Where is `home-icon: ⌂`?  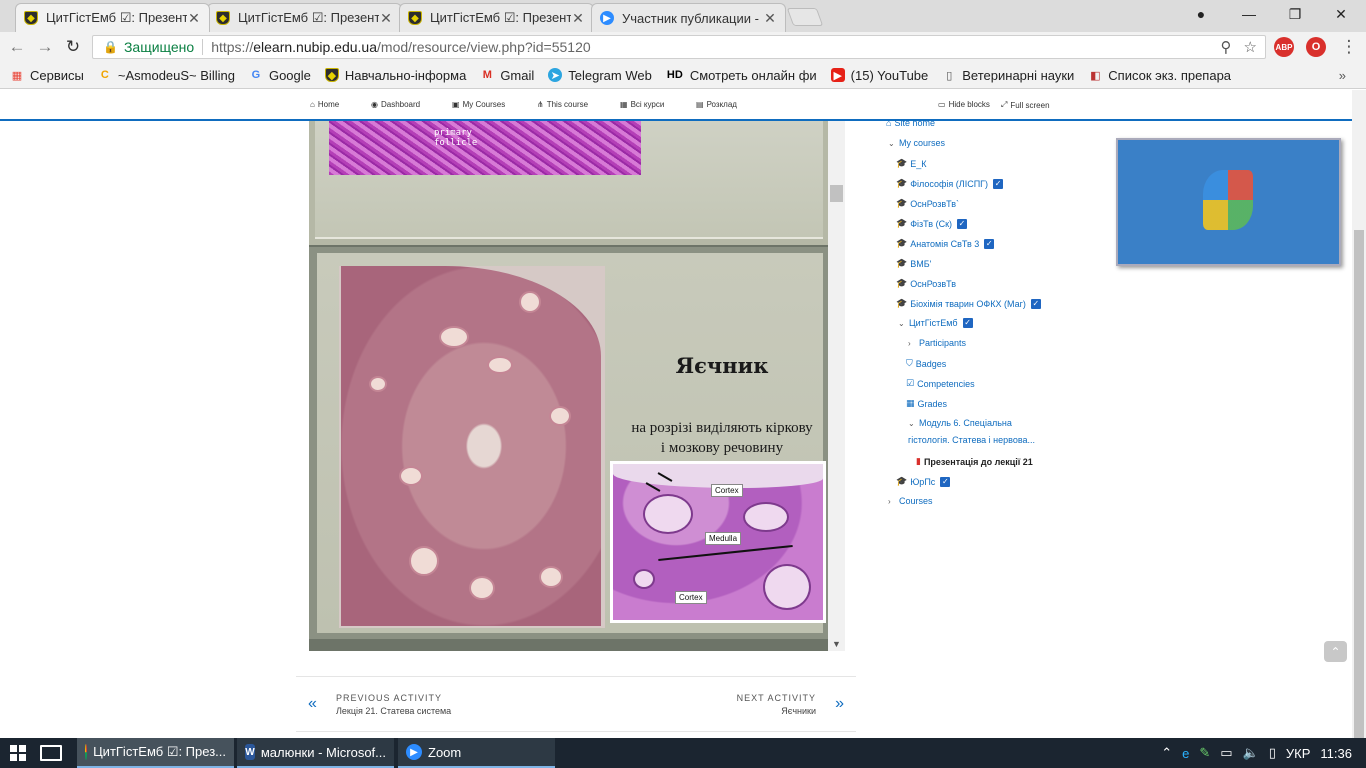 home-icon: ⌂ is located at coordinates (312, 104).